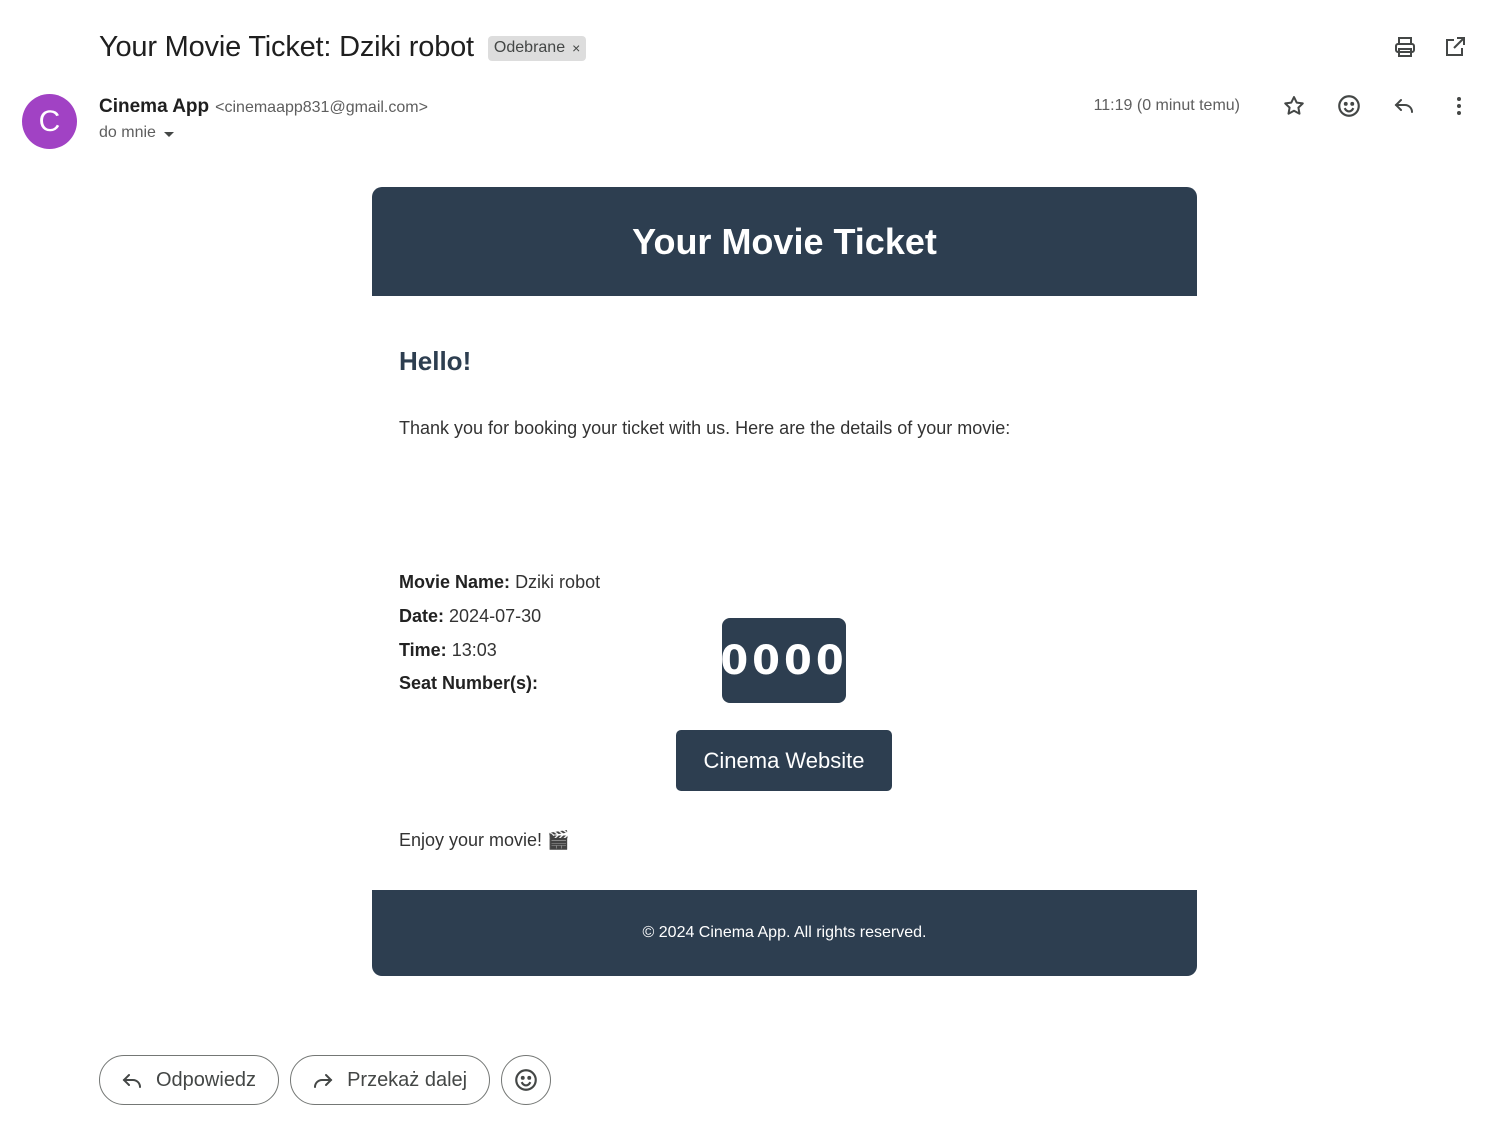 The height and width of the screenshot is (1136, 1490). What do you see at coordinates (484, 840) in the screenshot?
I see `enjoy-text: Enjoy your movie! 🎬` at bounding box center [484, 840].